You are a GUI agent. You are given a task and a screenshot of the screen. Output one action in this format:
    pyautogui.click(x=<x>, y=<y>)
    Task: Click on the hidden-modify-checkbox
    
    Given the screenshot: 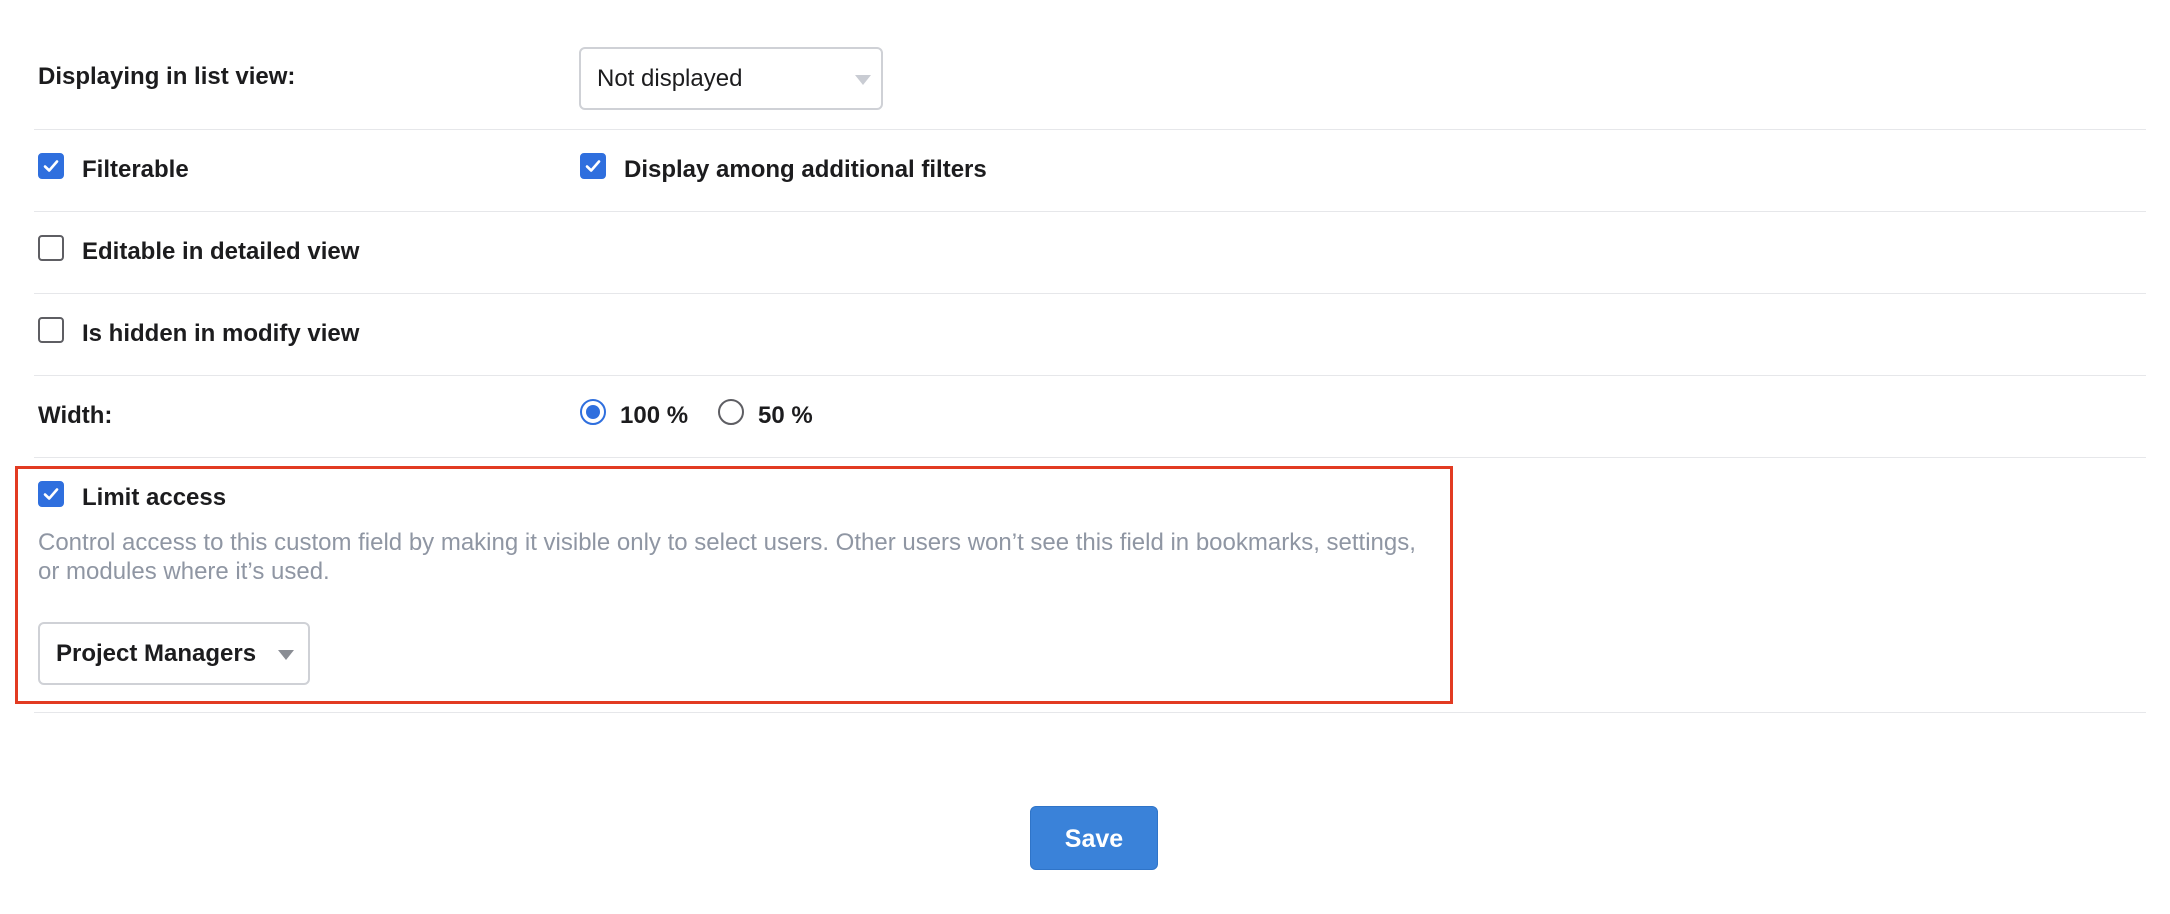 What is the action you would take?
    pyautogui.click(x=51, y=330)
    